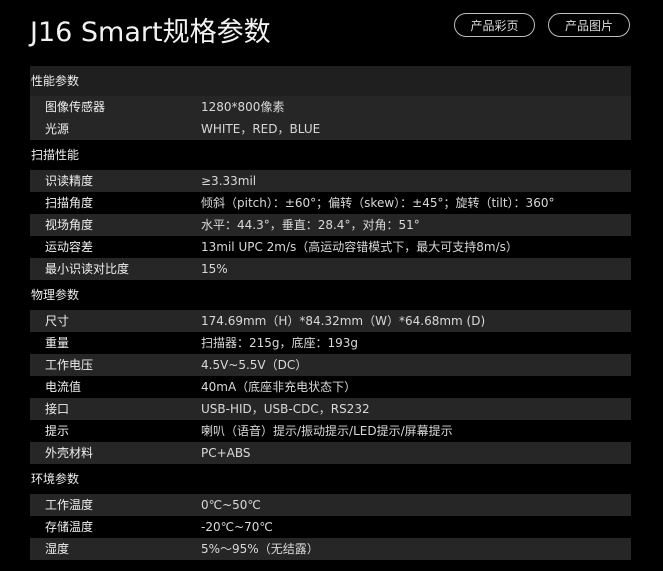 This screenshot has height=571, width=663. Describe the element at coordinates (69, 527) in the screenshot. I see `spec-label: 存储温度` at that location.